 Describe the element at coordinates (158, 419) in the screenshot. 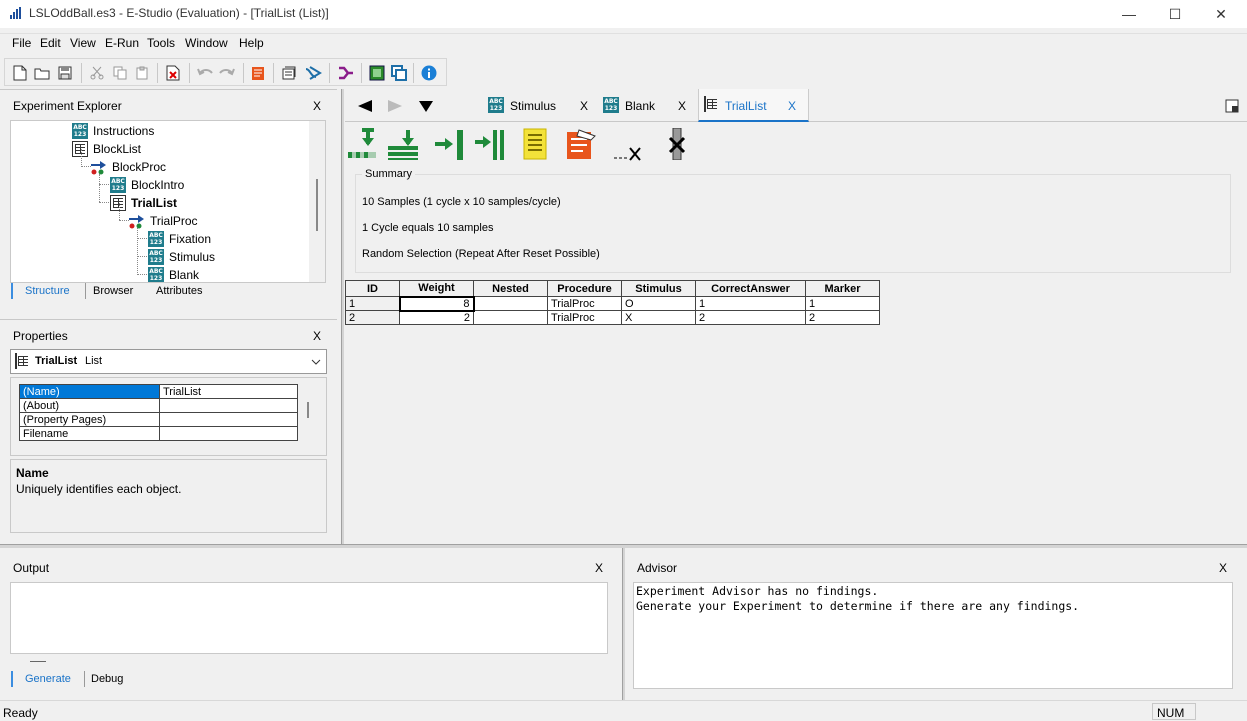

I see `property-row: (Property Pages)` at that location.